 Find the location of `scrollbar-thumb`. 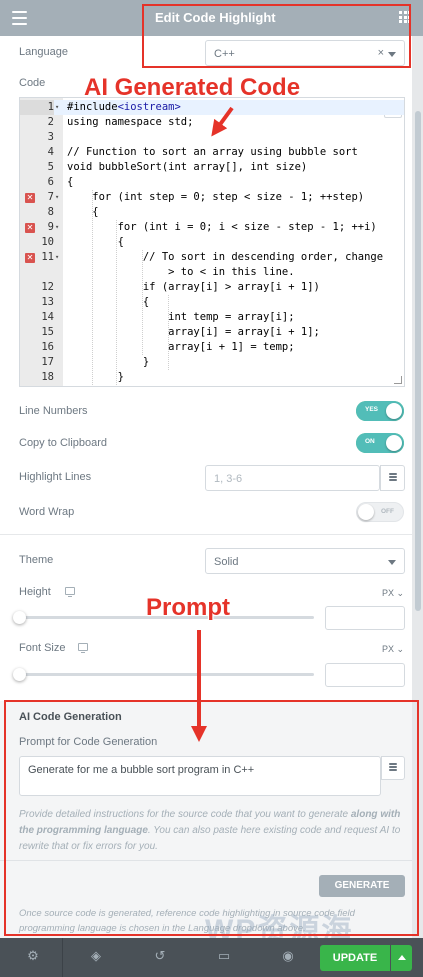

scrollbar-thumb is located at coordinates (418, 361).